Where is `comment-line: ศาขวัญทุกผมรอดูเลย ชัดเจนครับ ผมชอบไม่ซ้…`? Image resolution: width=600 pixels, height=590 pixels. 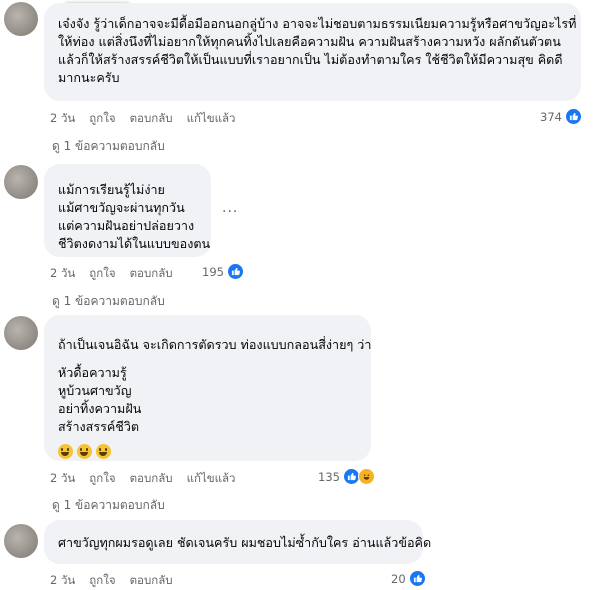
comment-line: ศาขวัญทุกผมรอดูเลย ชัดเจนครับ ผมชอบไม่ซ้… is located at coordinates (245, 542).